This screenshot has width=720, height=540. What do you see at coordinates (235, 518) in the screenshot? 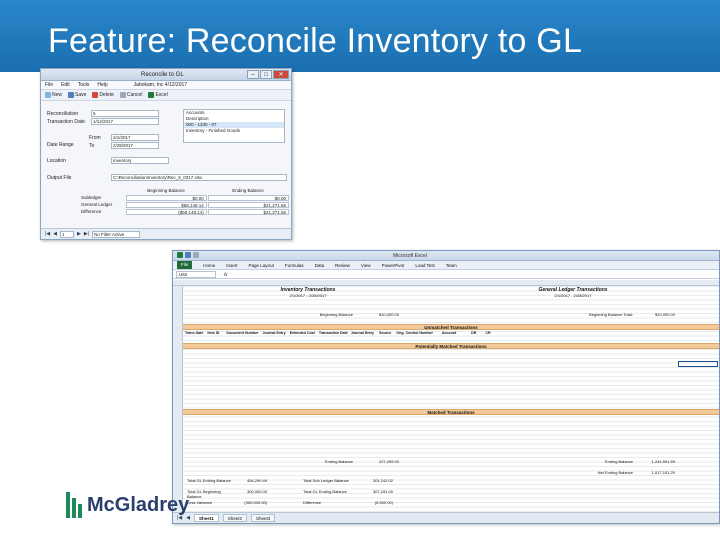
I see `sheet-tab-2: Sheet2` at bounding box center [235, 518].